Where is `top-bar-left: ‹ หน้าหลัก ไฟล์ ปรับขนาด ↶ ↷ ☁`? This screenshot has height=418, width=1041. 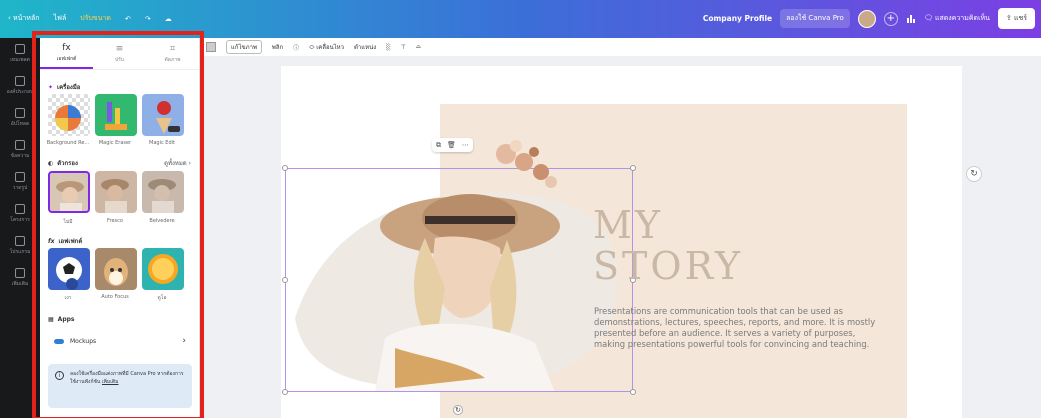 top-bar-left: ‹ หน้าหลัก ไฟล์ ปรับขนาด ↶ ↷ ☁ is located at coordinates (90, 18).